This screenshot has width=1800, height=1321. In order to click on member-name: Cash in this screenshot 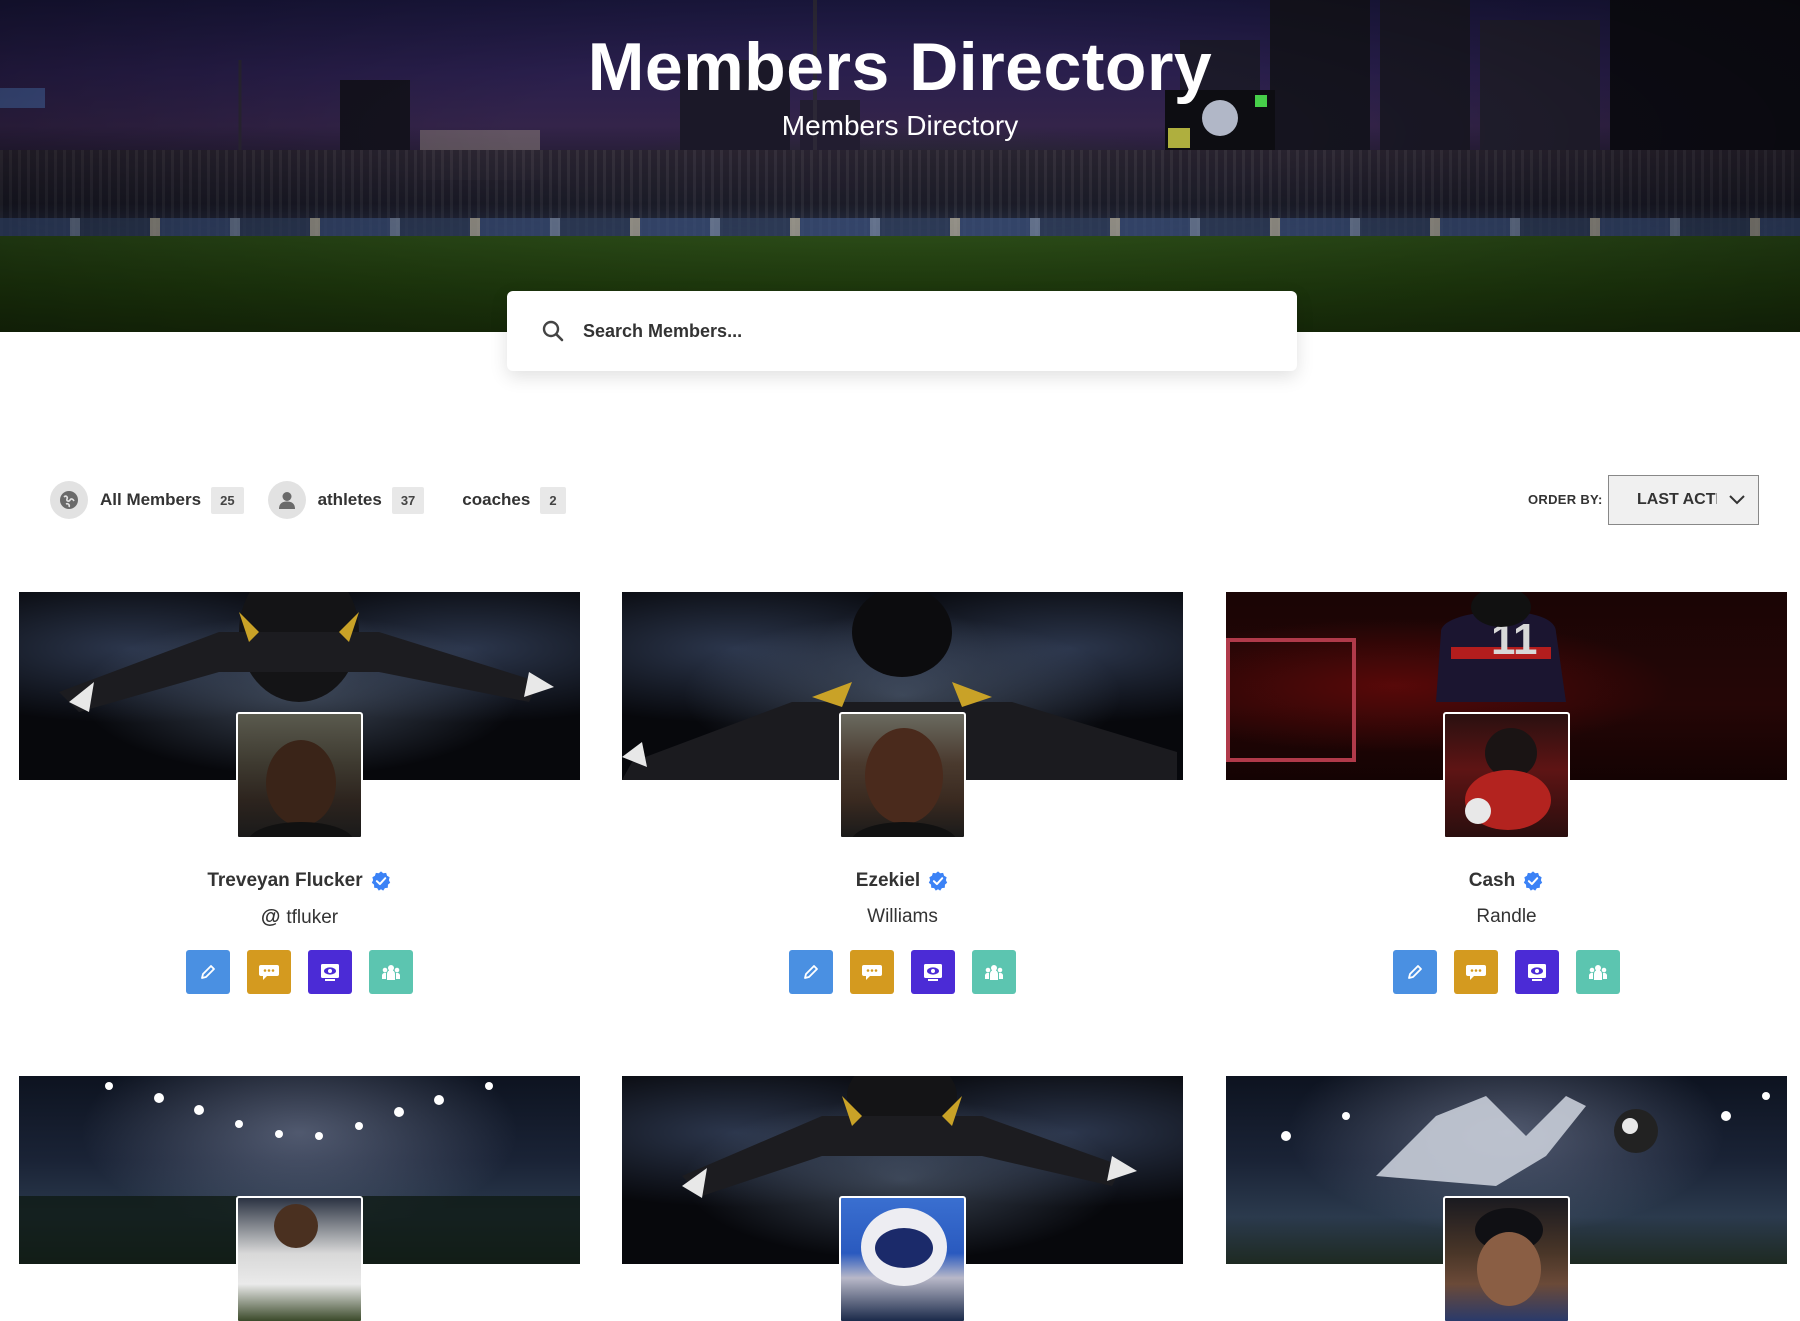, I will do `click(1492, 881)`.